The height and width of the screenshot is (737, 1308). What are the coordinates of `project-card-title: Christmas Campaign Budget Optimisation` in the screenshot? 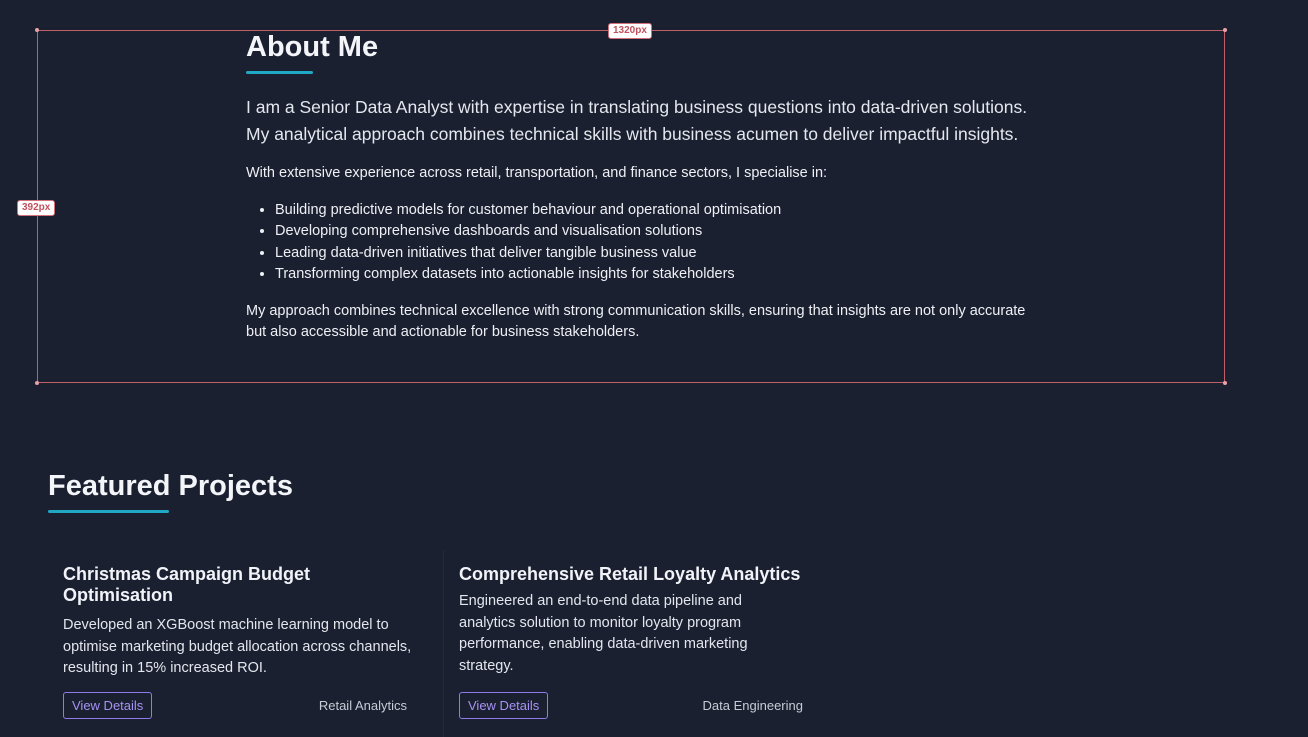 It's located at (187, 584).